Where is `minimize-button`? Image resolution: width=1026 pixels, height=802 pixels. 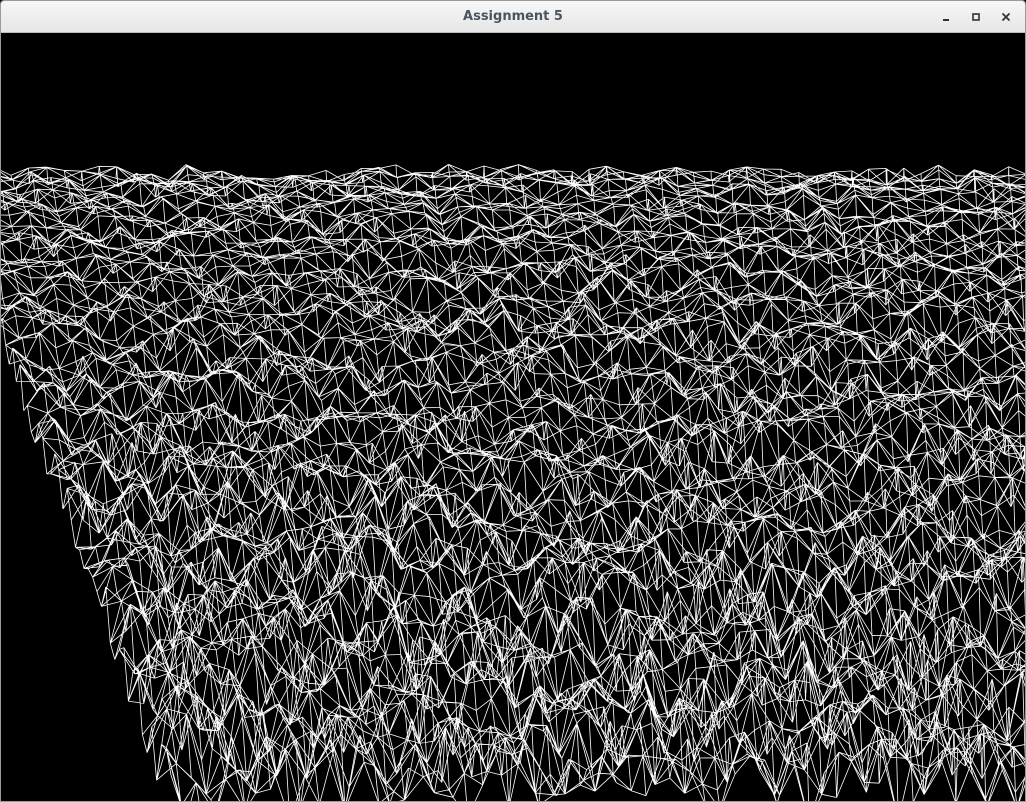
minimize-button is located at coordinates (946, 17).